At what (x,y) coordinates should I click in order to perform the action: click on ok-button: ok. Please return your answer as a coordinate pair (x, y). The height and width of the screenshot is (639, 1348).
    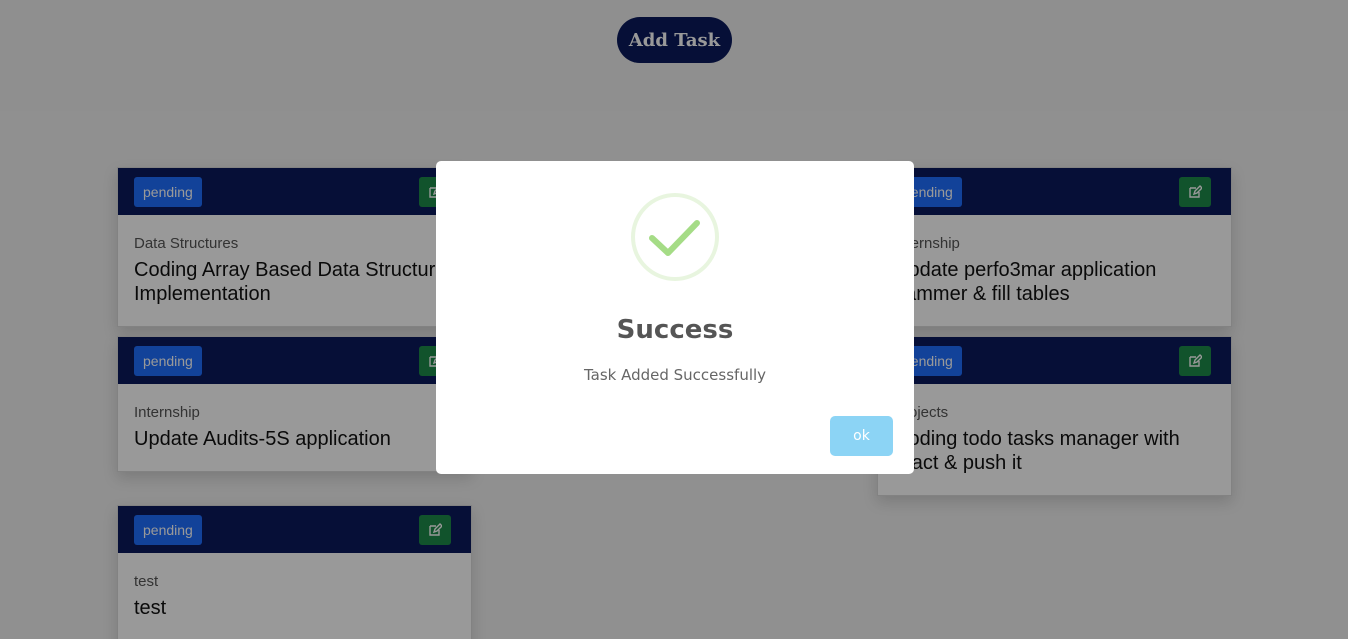
    Looking at the image, I should click on (861, 436).